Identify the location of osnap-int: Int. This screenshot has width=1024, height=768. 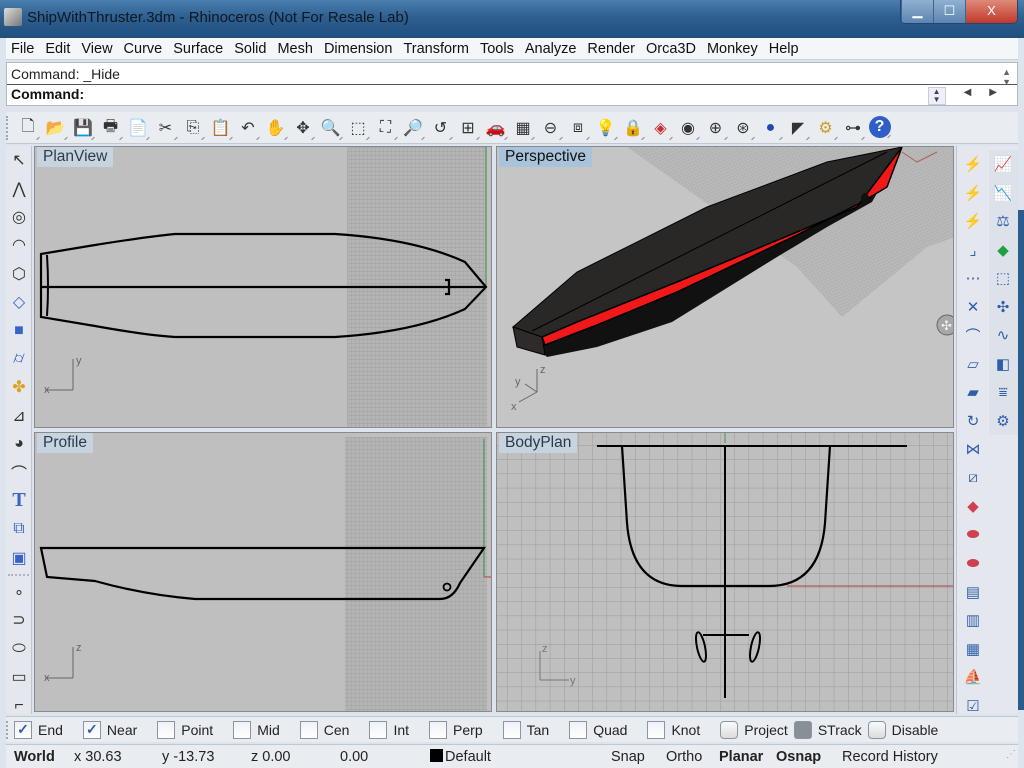
(389, 729).